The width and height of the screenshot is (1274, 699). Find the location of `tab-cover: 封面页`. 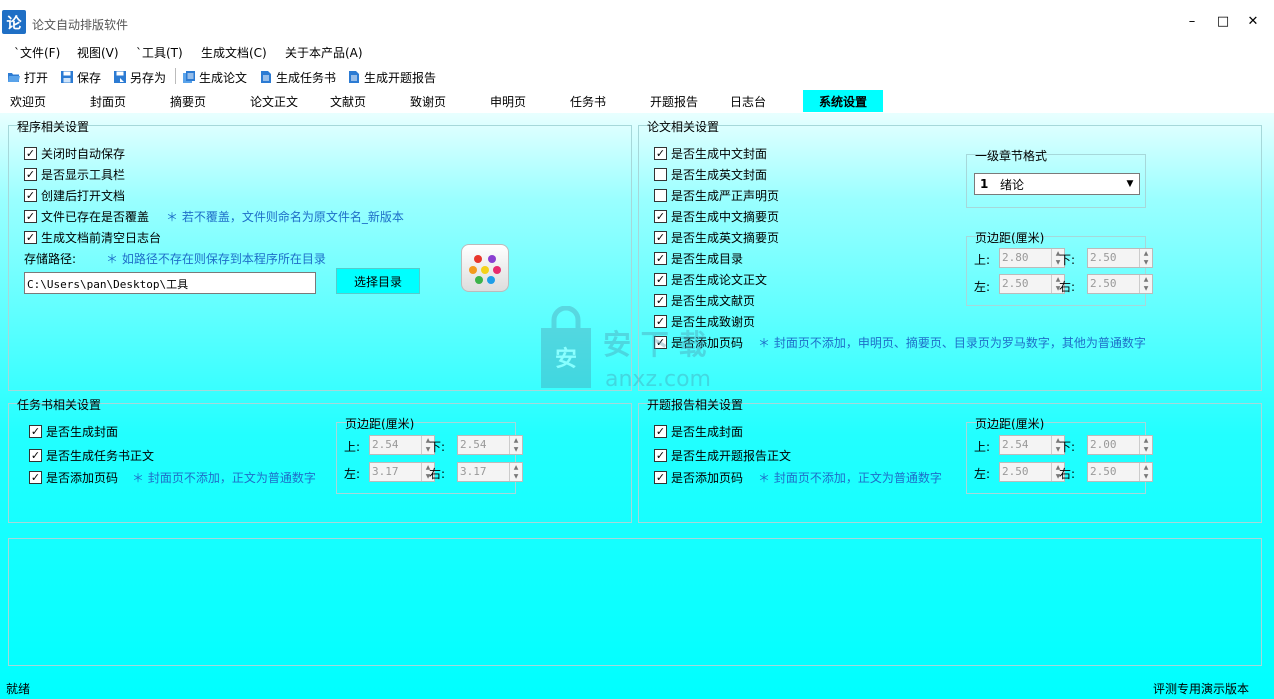

tab-cover: 封面页 is located at coordinates (108, 101).